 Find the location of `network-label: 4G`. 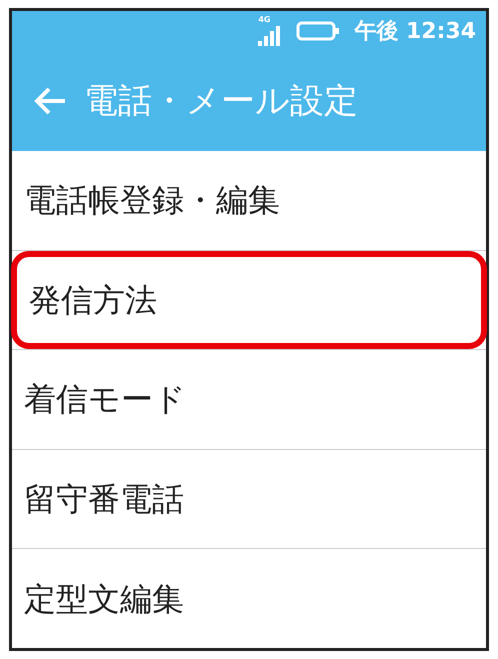

network-label: 4G is located at coordinates (264, 20).